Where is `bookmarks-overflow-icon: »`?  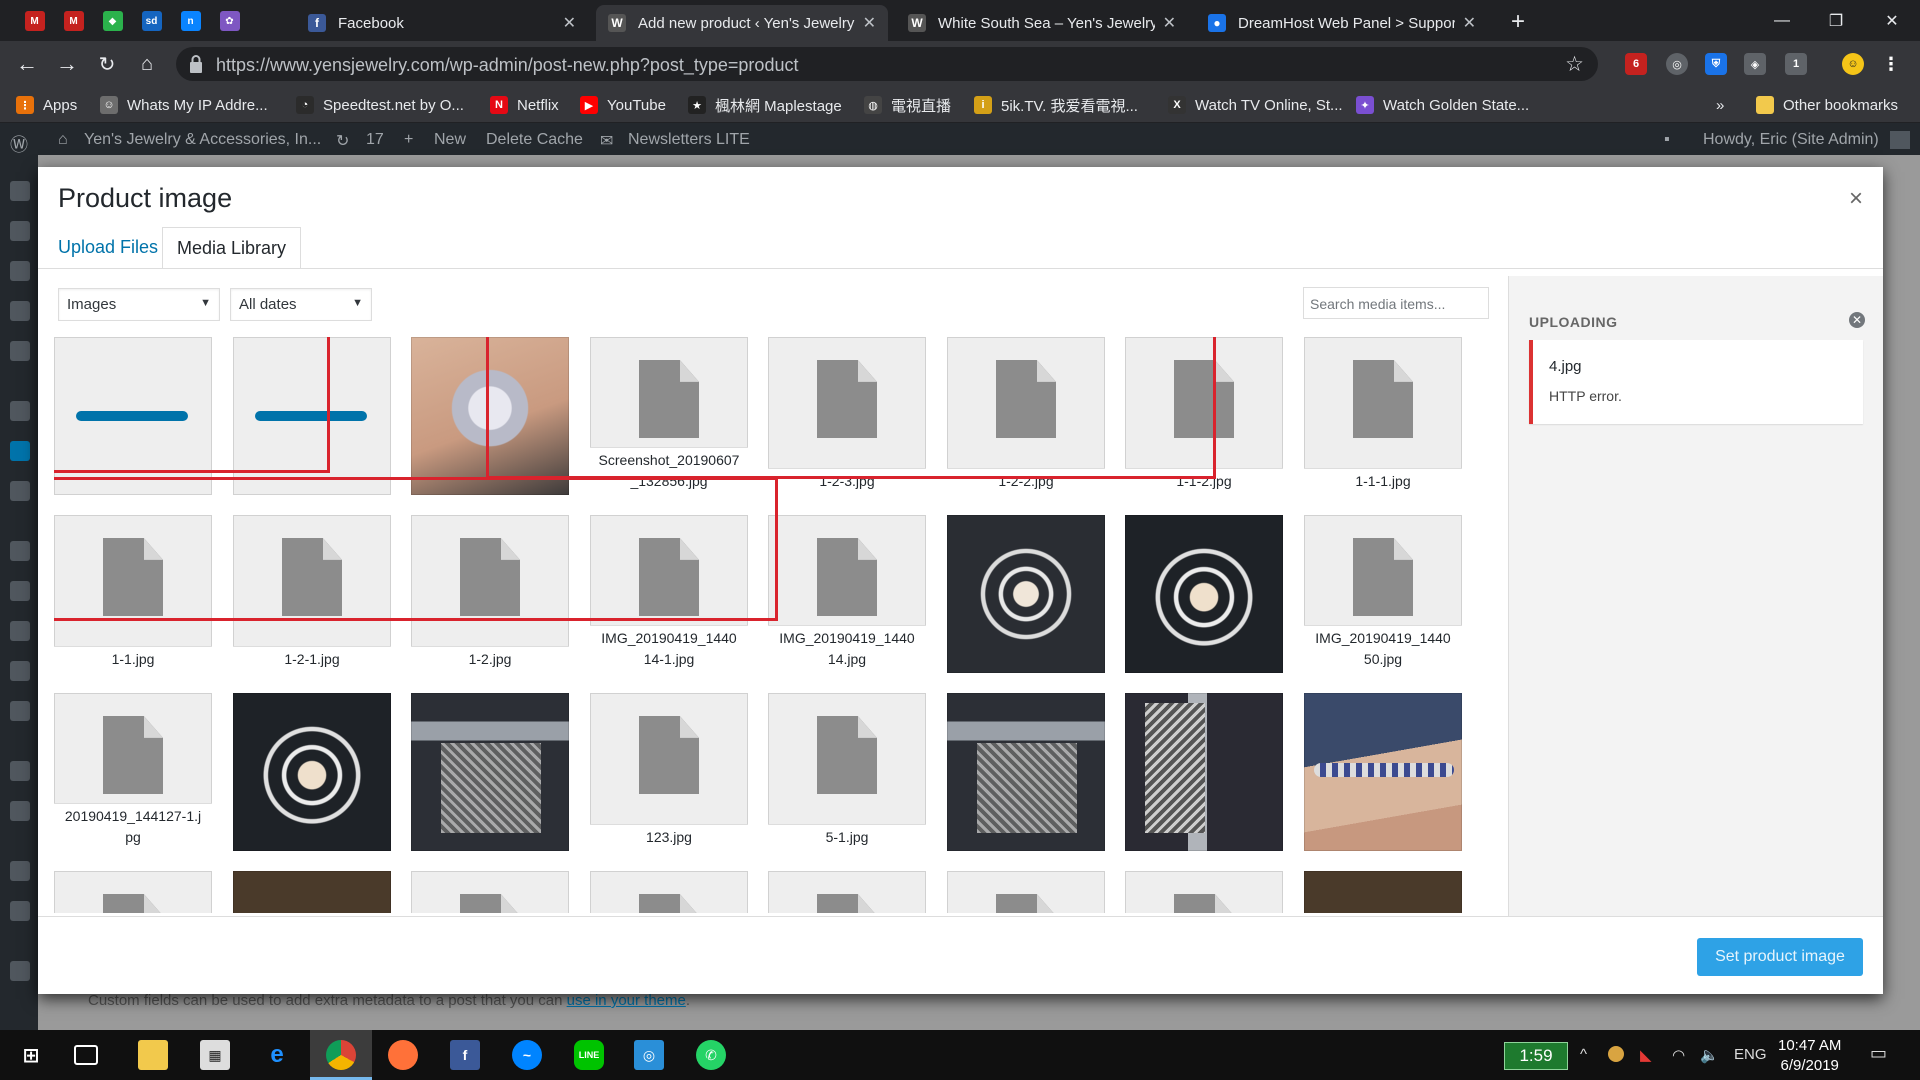 bookmarks-overflow-icon: » is located at coordinates (1720, 105).